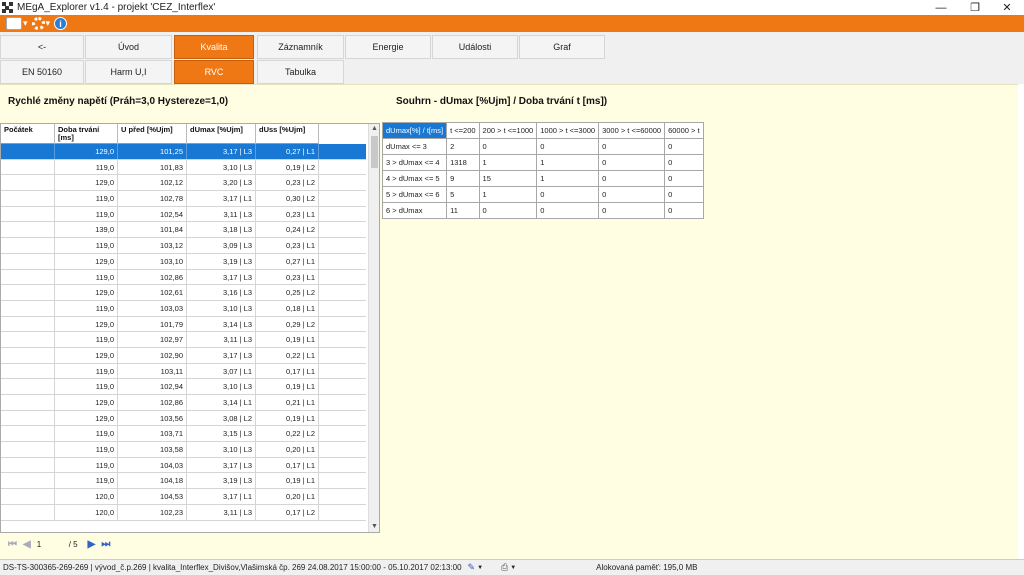  What do you see at coordinates (86, 134) in the screenshot?
I see `col-header-doba: Doba trvání [ms]` at bounding box center [86, 134].